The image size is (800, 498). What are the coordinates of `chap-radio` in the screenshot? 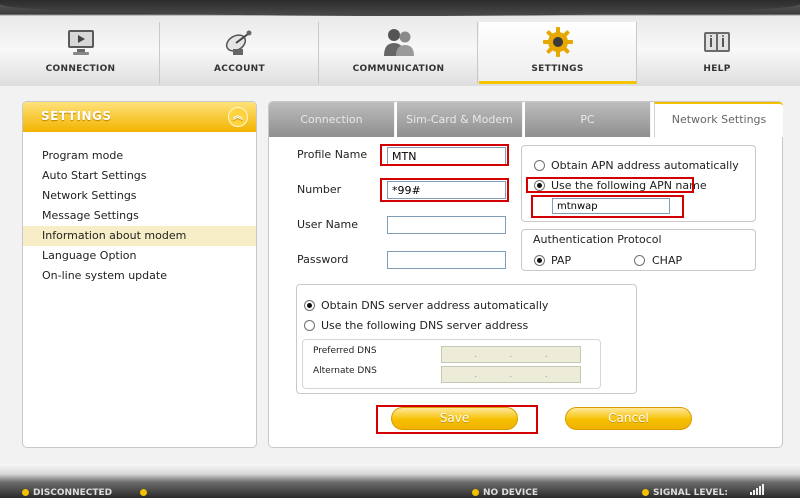 It's located at (639, 260).